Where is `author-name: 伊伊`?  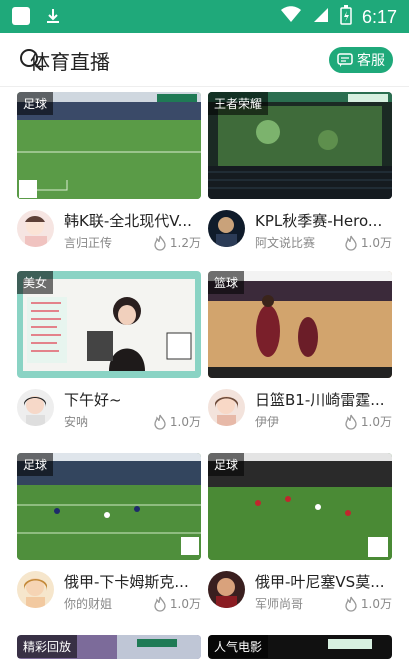 author-name: 伊伊 is located at coordinates (267, 422).